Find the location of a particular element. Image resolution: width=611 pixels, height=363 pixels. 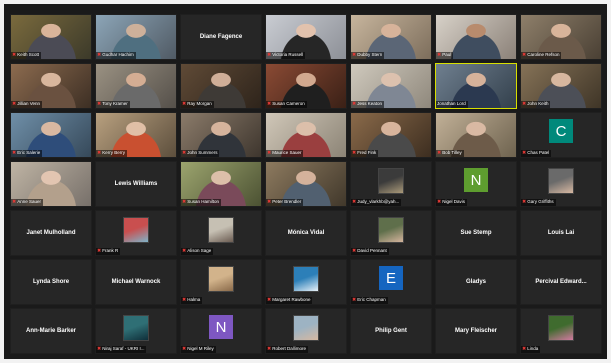

participant-name: Lynda Shore is located at coordinates (51, 282).